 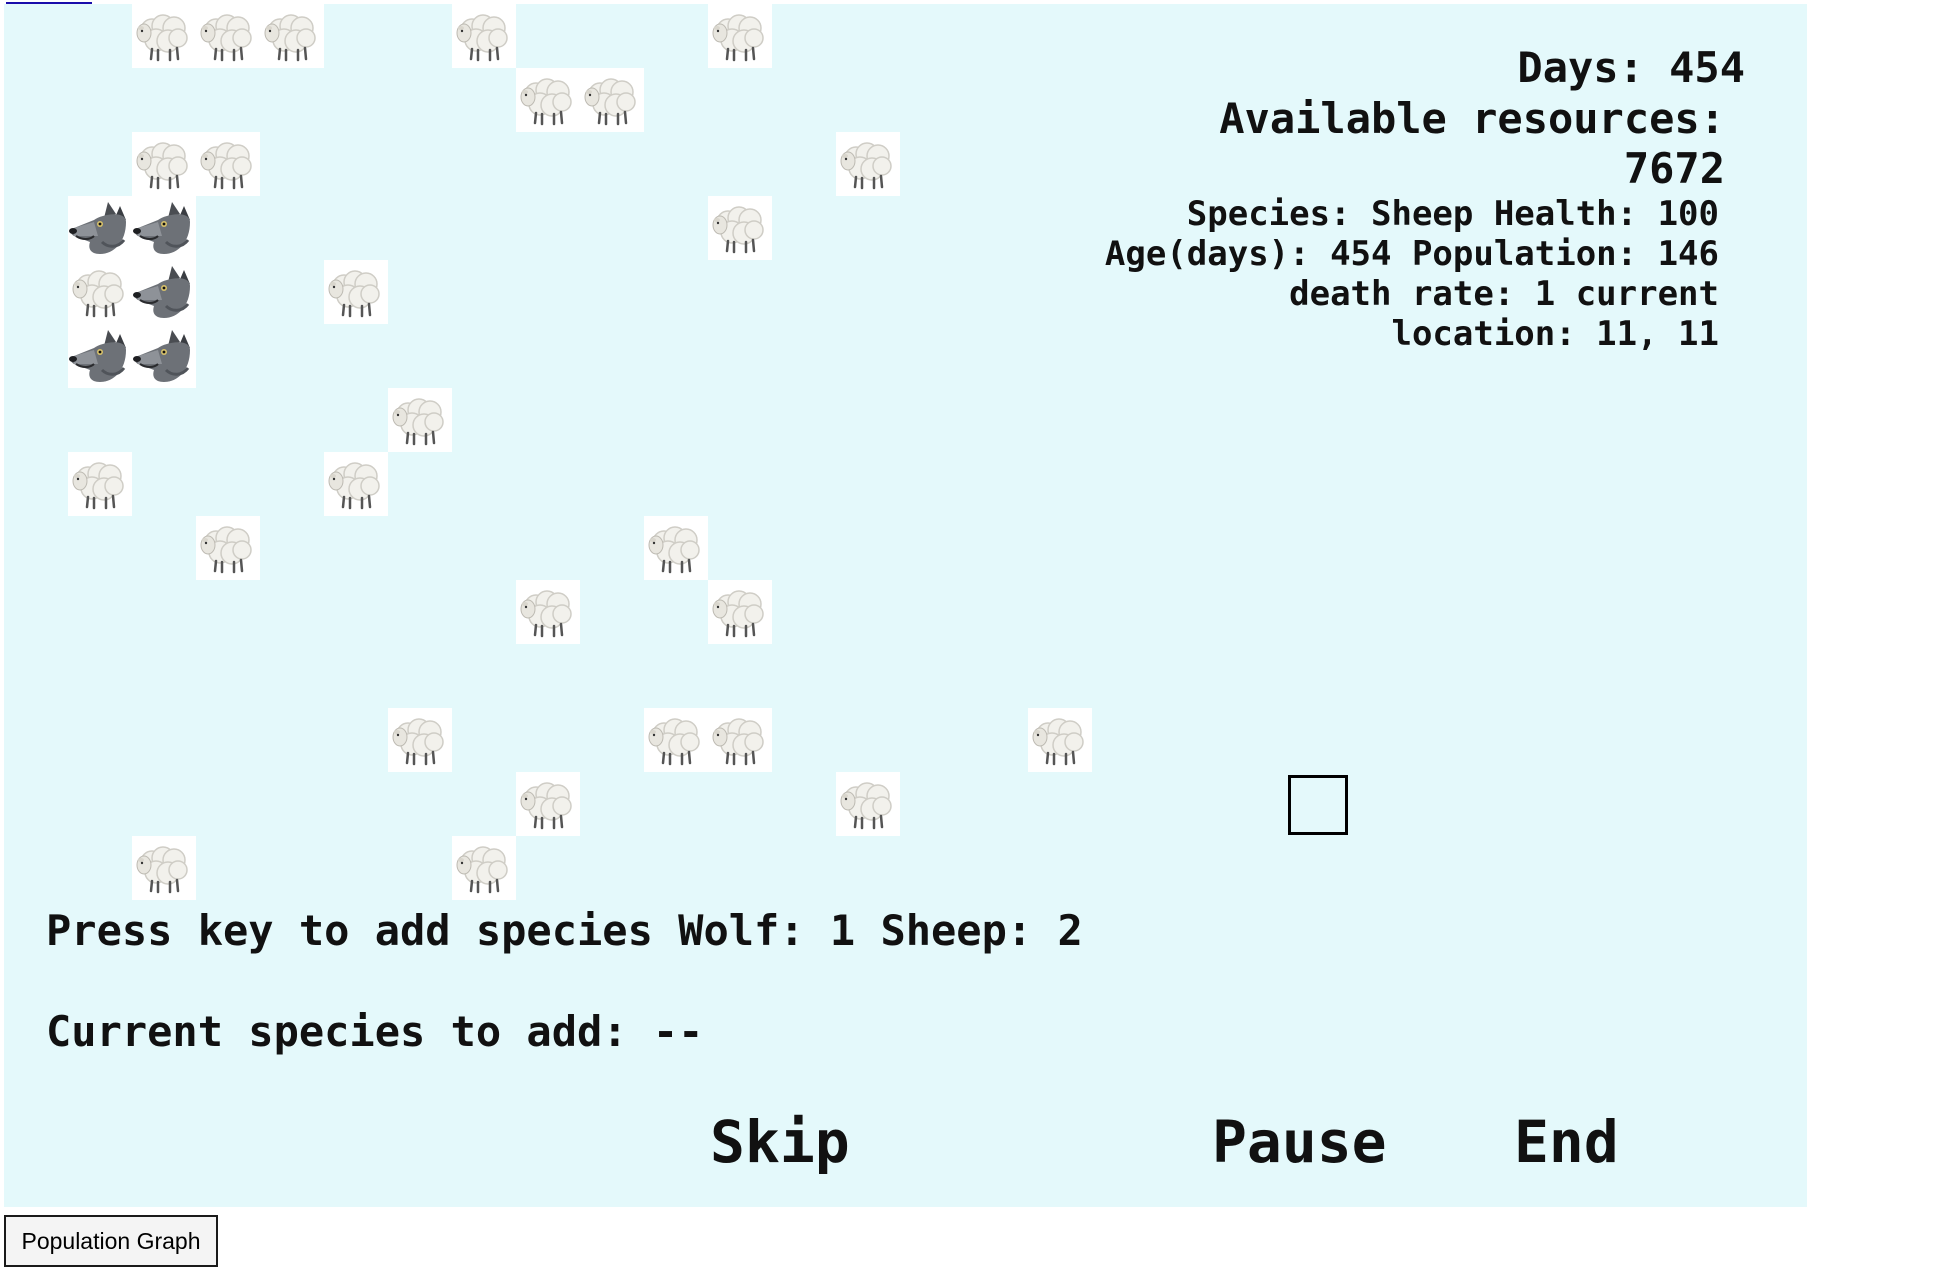 I want to click on pause-button: Pause, so click(x=1299, y=1142).